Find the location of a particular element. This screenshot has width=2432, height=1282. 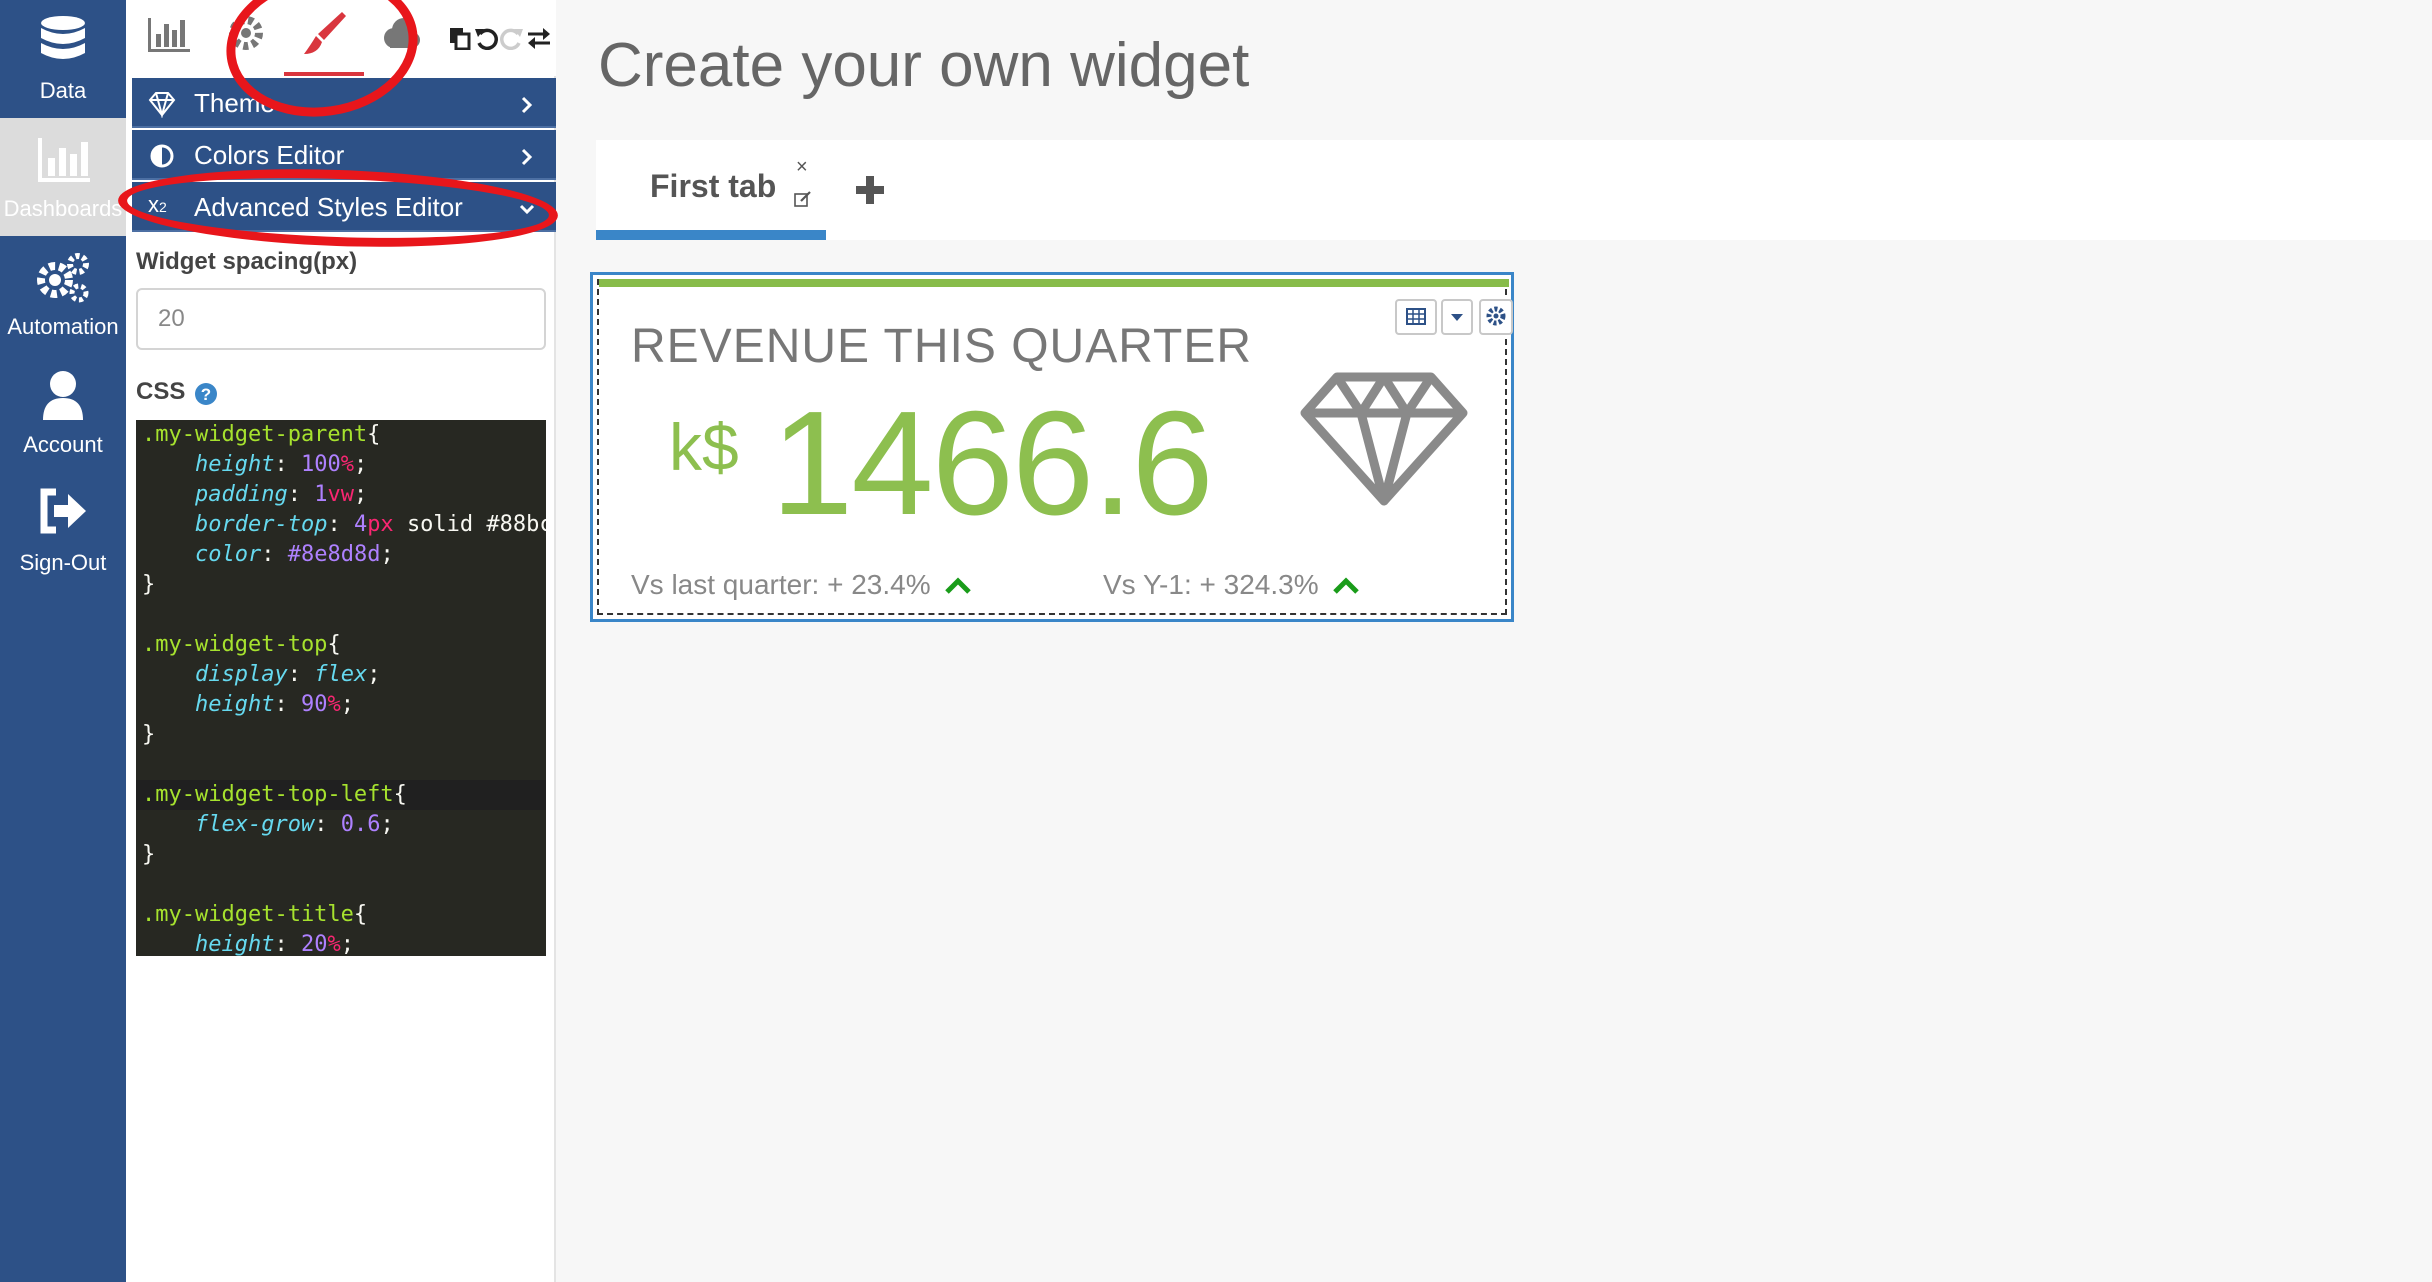

nav-label: Sign-Out is located at coordinates (63, 562).